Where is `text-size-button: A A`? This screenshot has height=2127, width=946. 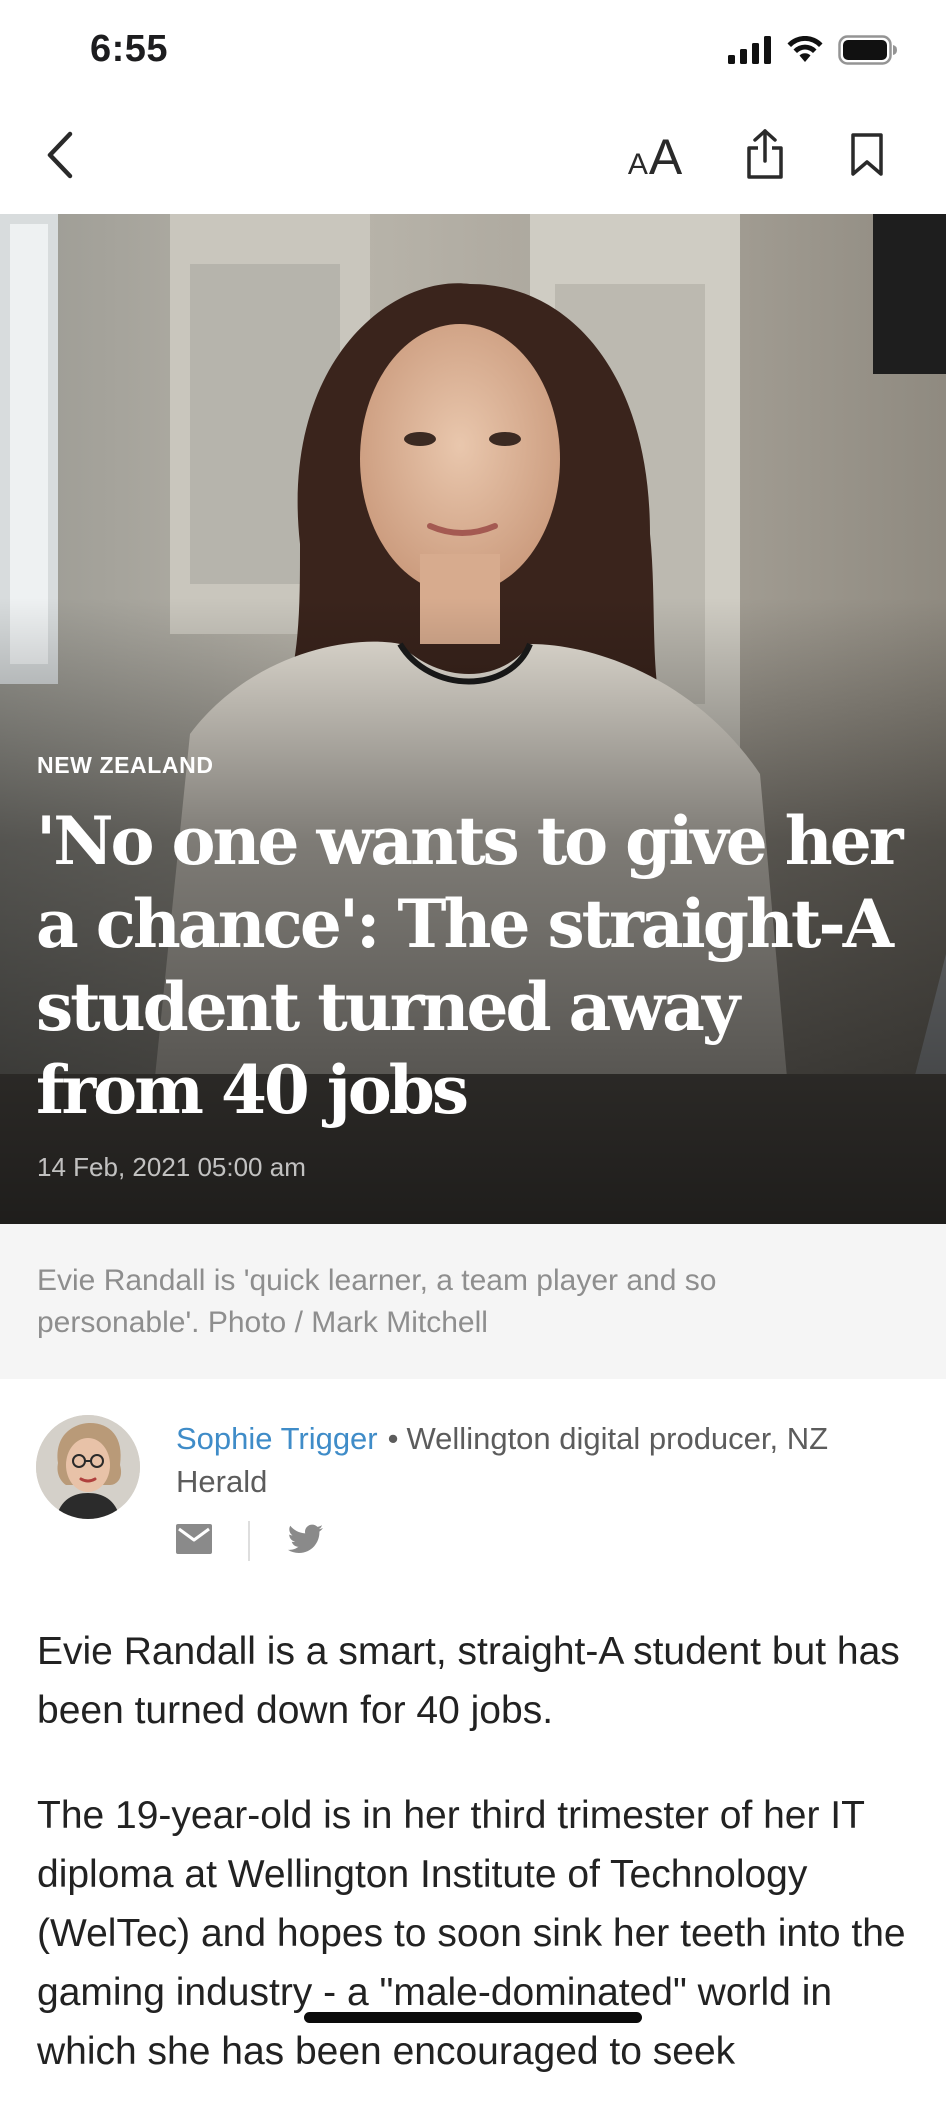 text-size-button: A A is located at coordinates (655, 157).